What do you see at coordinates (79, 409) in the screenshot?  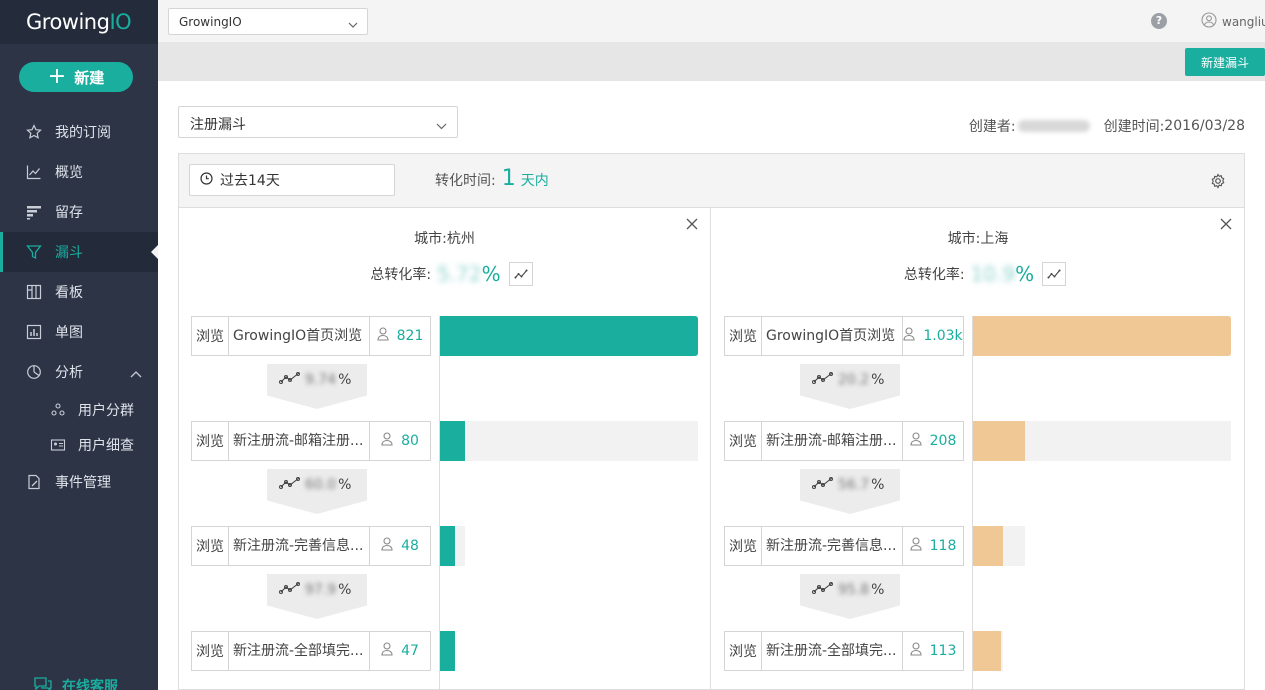 I see `sidebar-item-user-segments: 用户分群` at bounding box center [79, 409].